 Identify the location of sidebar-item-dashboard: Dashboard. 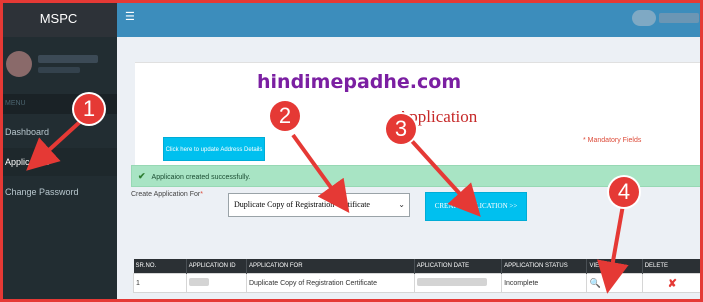
(58, 132).